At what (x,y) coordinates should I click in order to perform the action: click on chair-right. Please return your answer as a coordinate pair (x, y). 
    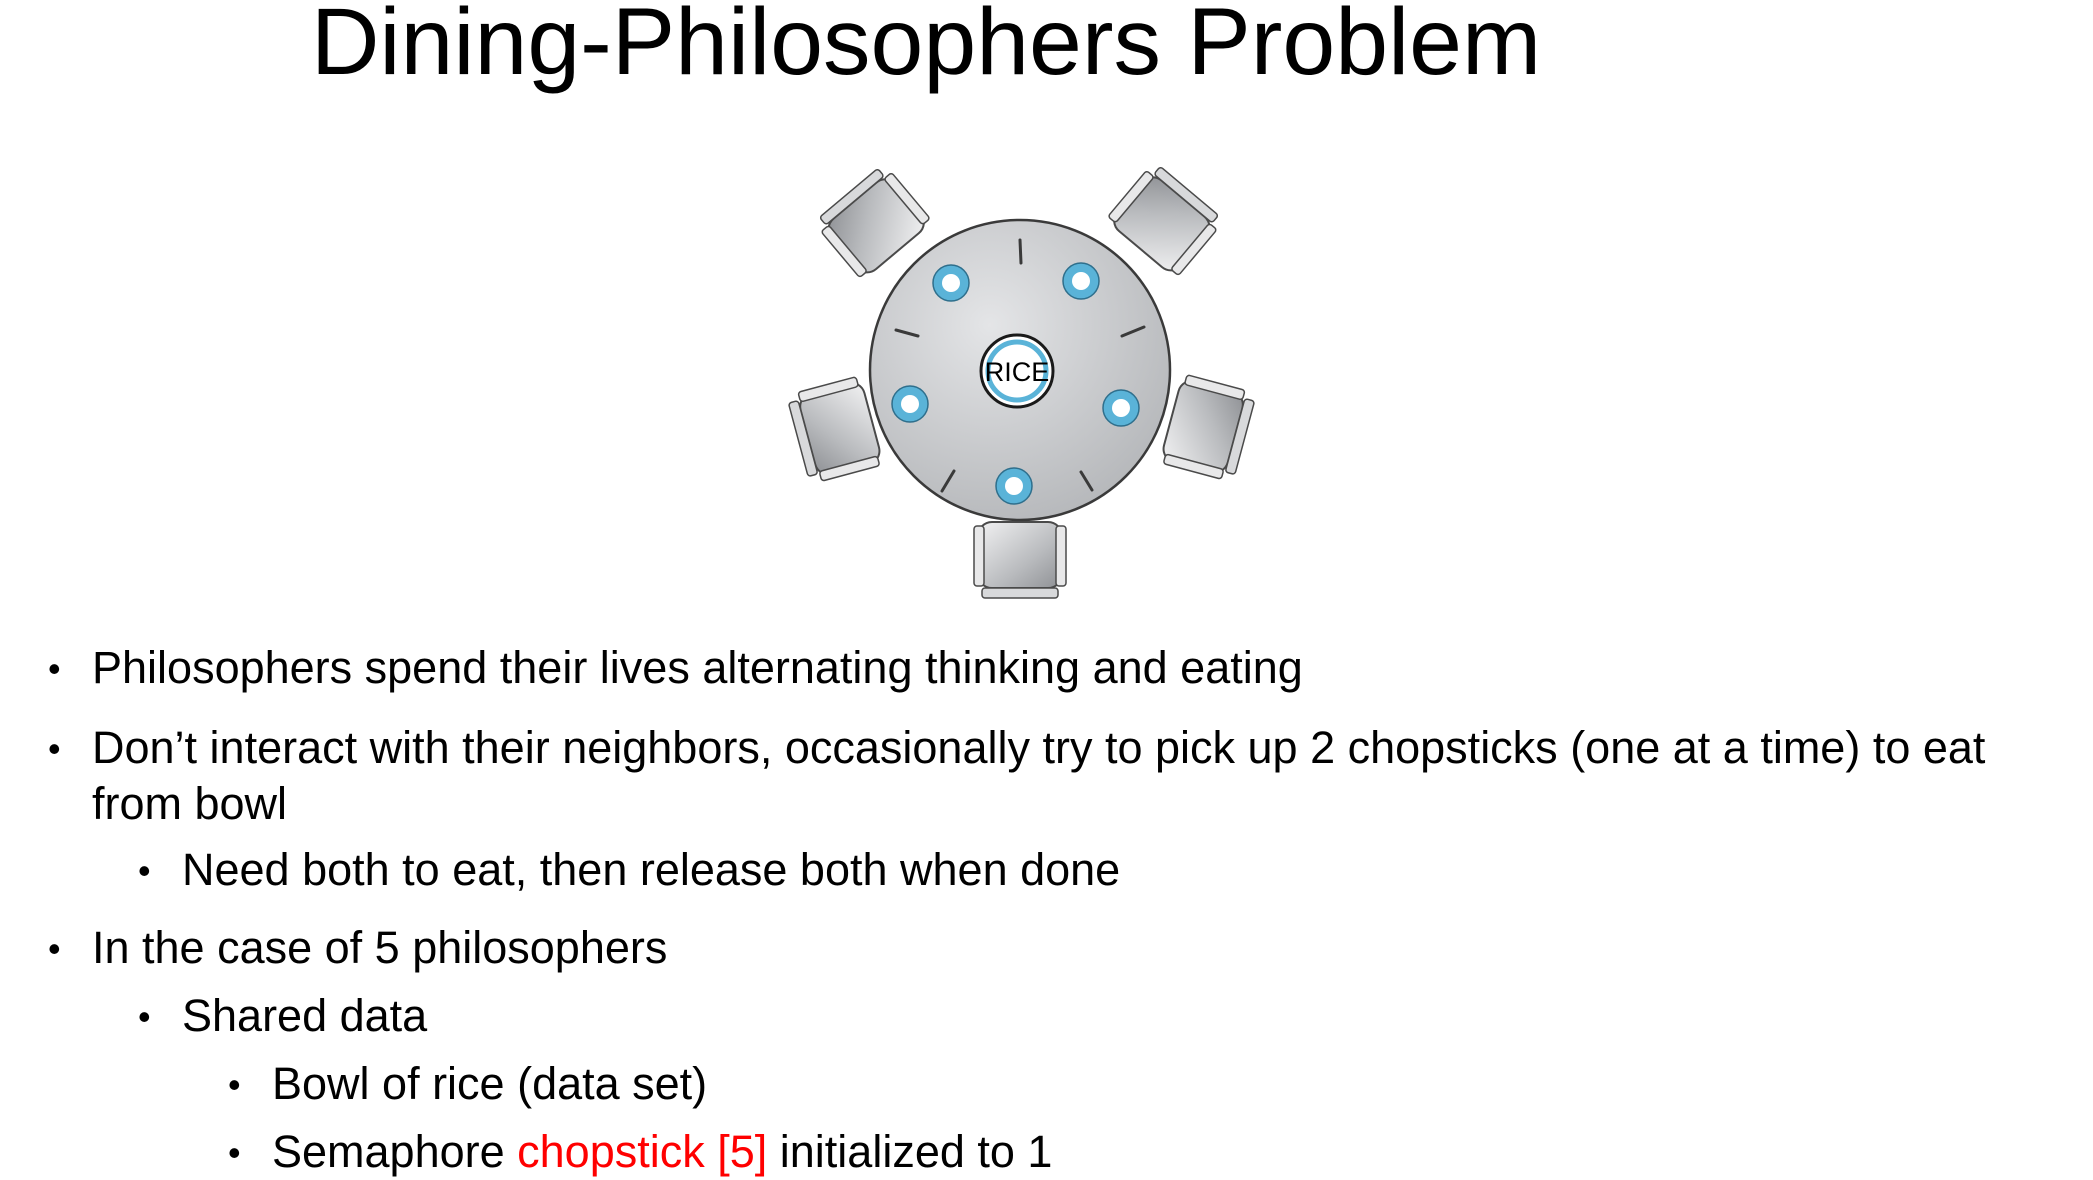
    Looking at the image, I should click on (1208, 428).